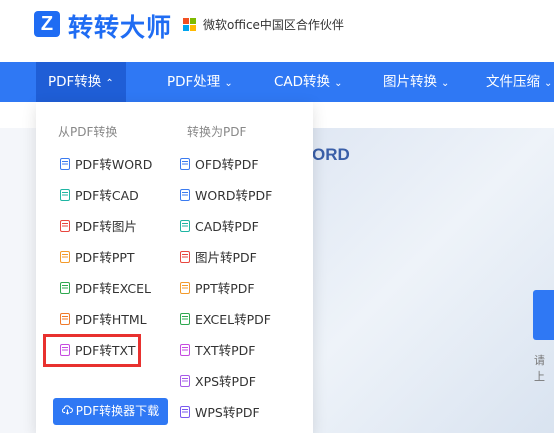 The width and height of the screenshot is (554, 433). Describe the element at coordinates (111, 319) in the screenshot. I see `menu-item-label: PDF转HTML` at that location.